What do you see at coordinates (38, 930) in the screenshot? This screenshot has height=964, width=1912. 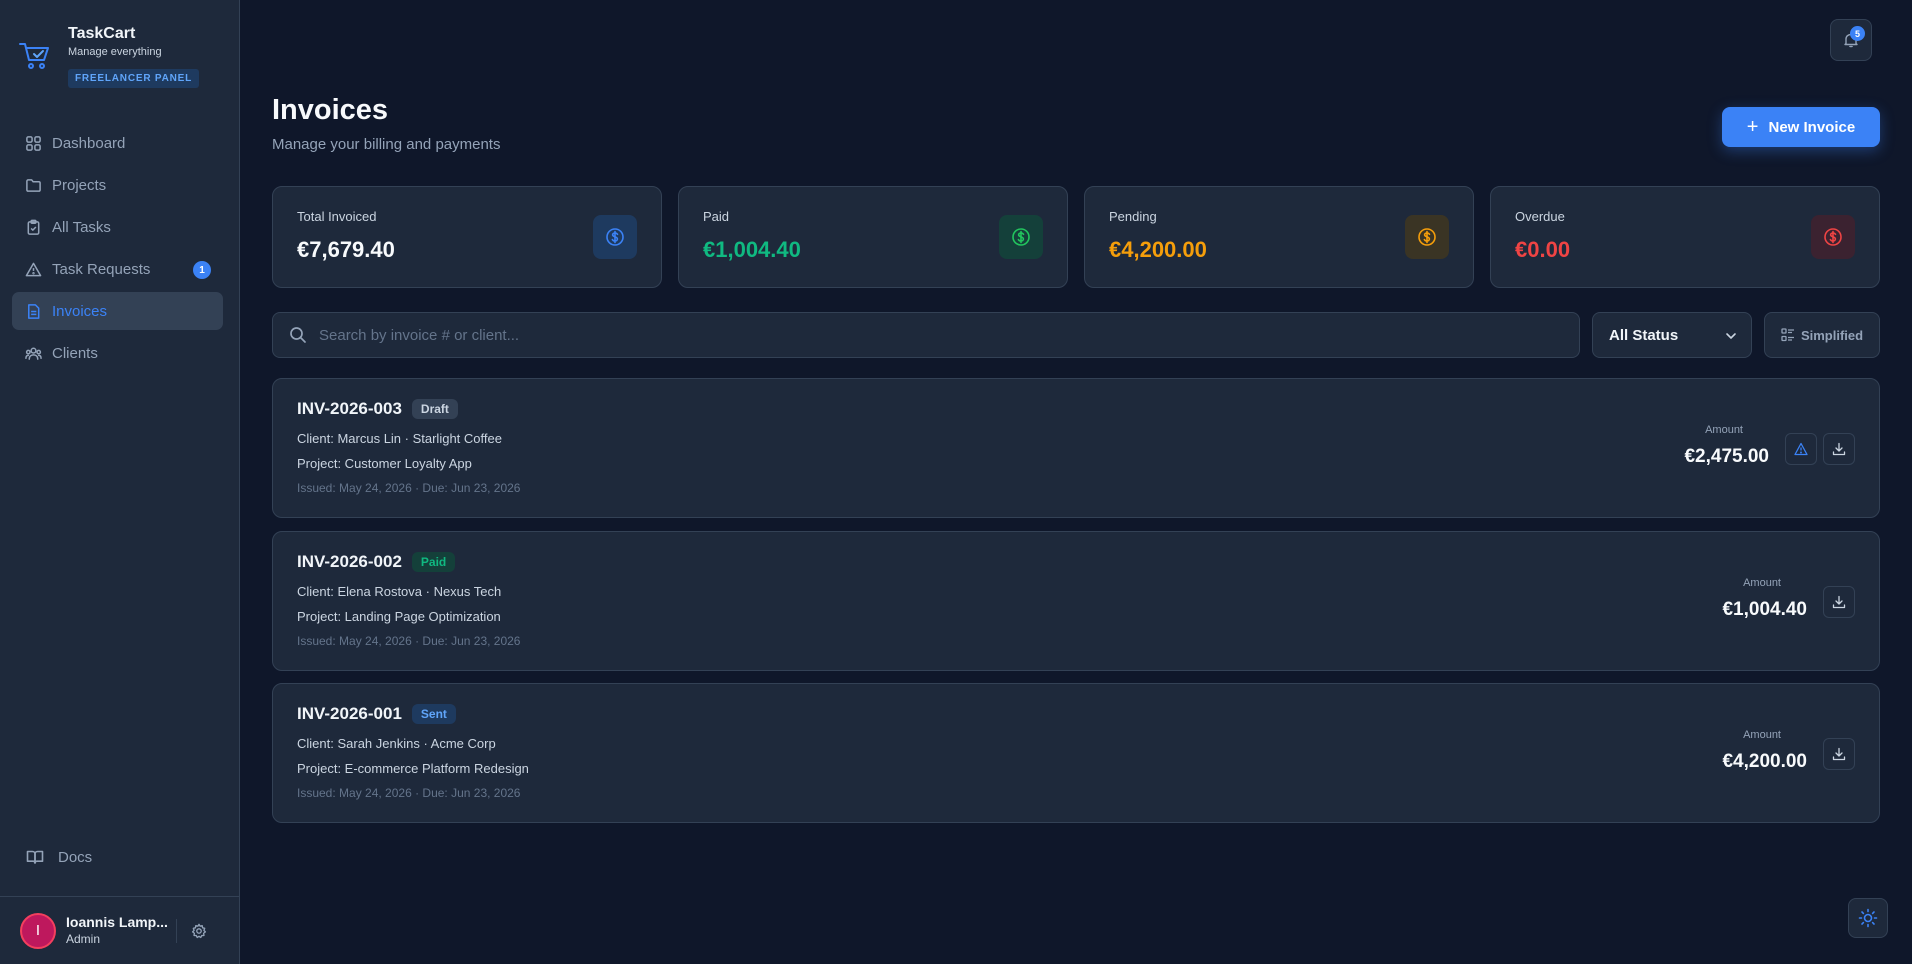 I see `avatar: I` at bounding box center [38, 930].